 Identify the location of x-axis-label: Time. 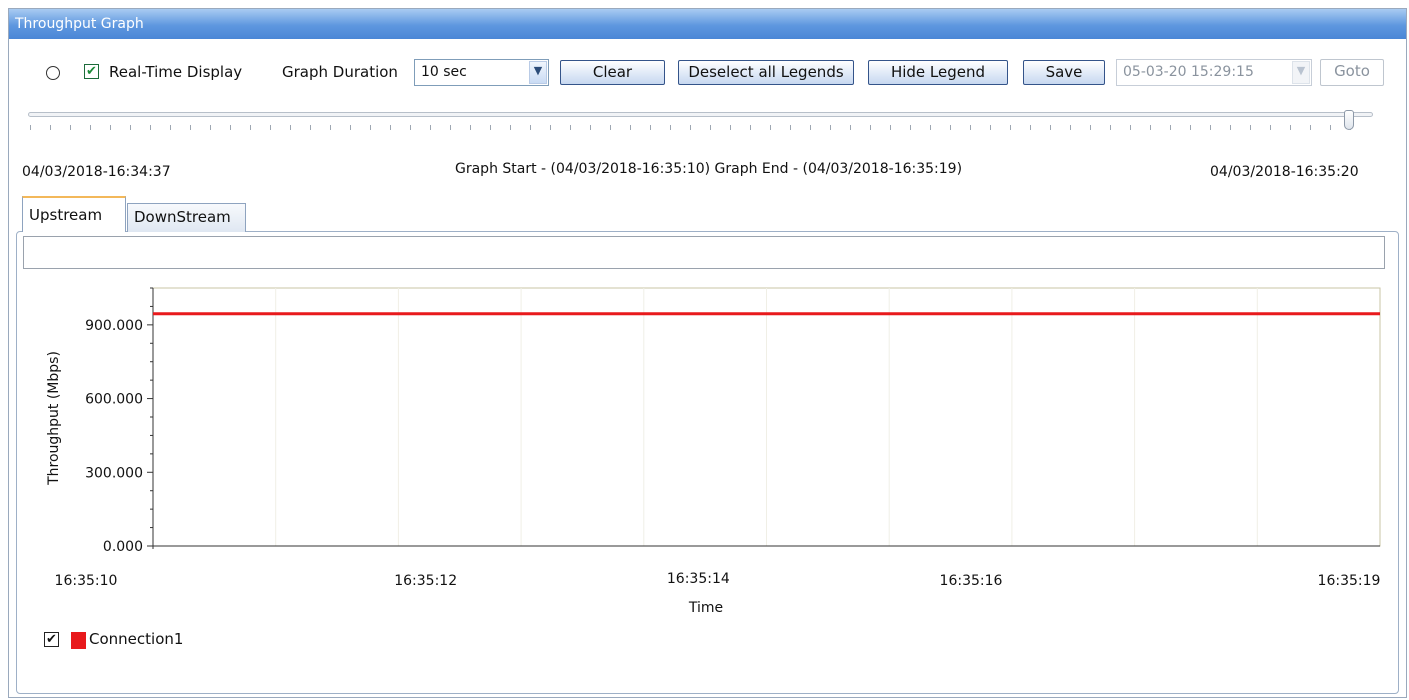
(705, 608).